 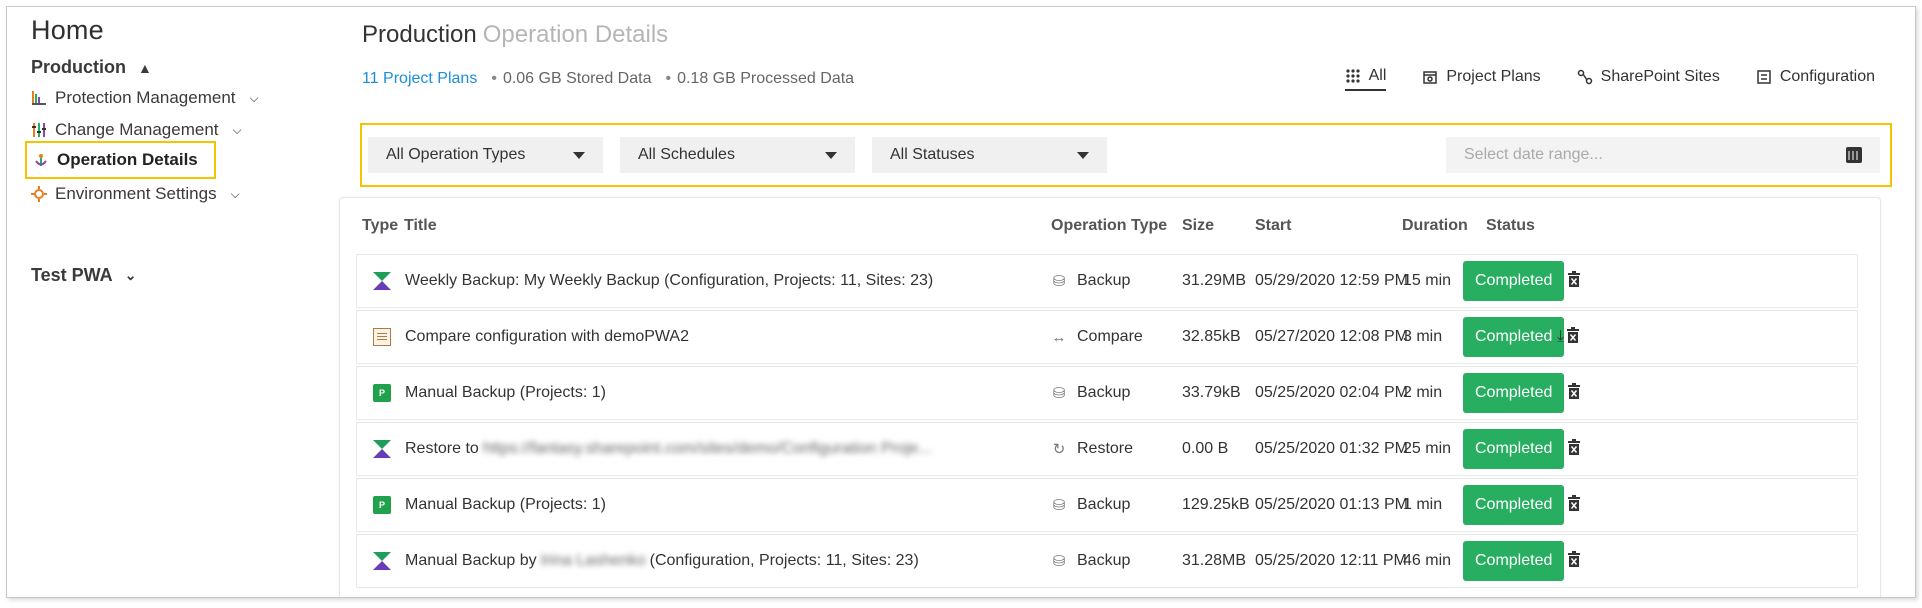 What do you see at coordinates (145, 67) in the screenshot?
I see `chevron-up-icon: ▲` at bounding box center [145, 67].